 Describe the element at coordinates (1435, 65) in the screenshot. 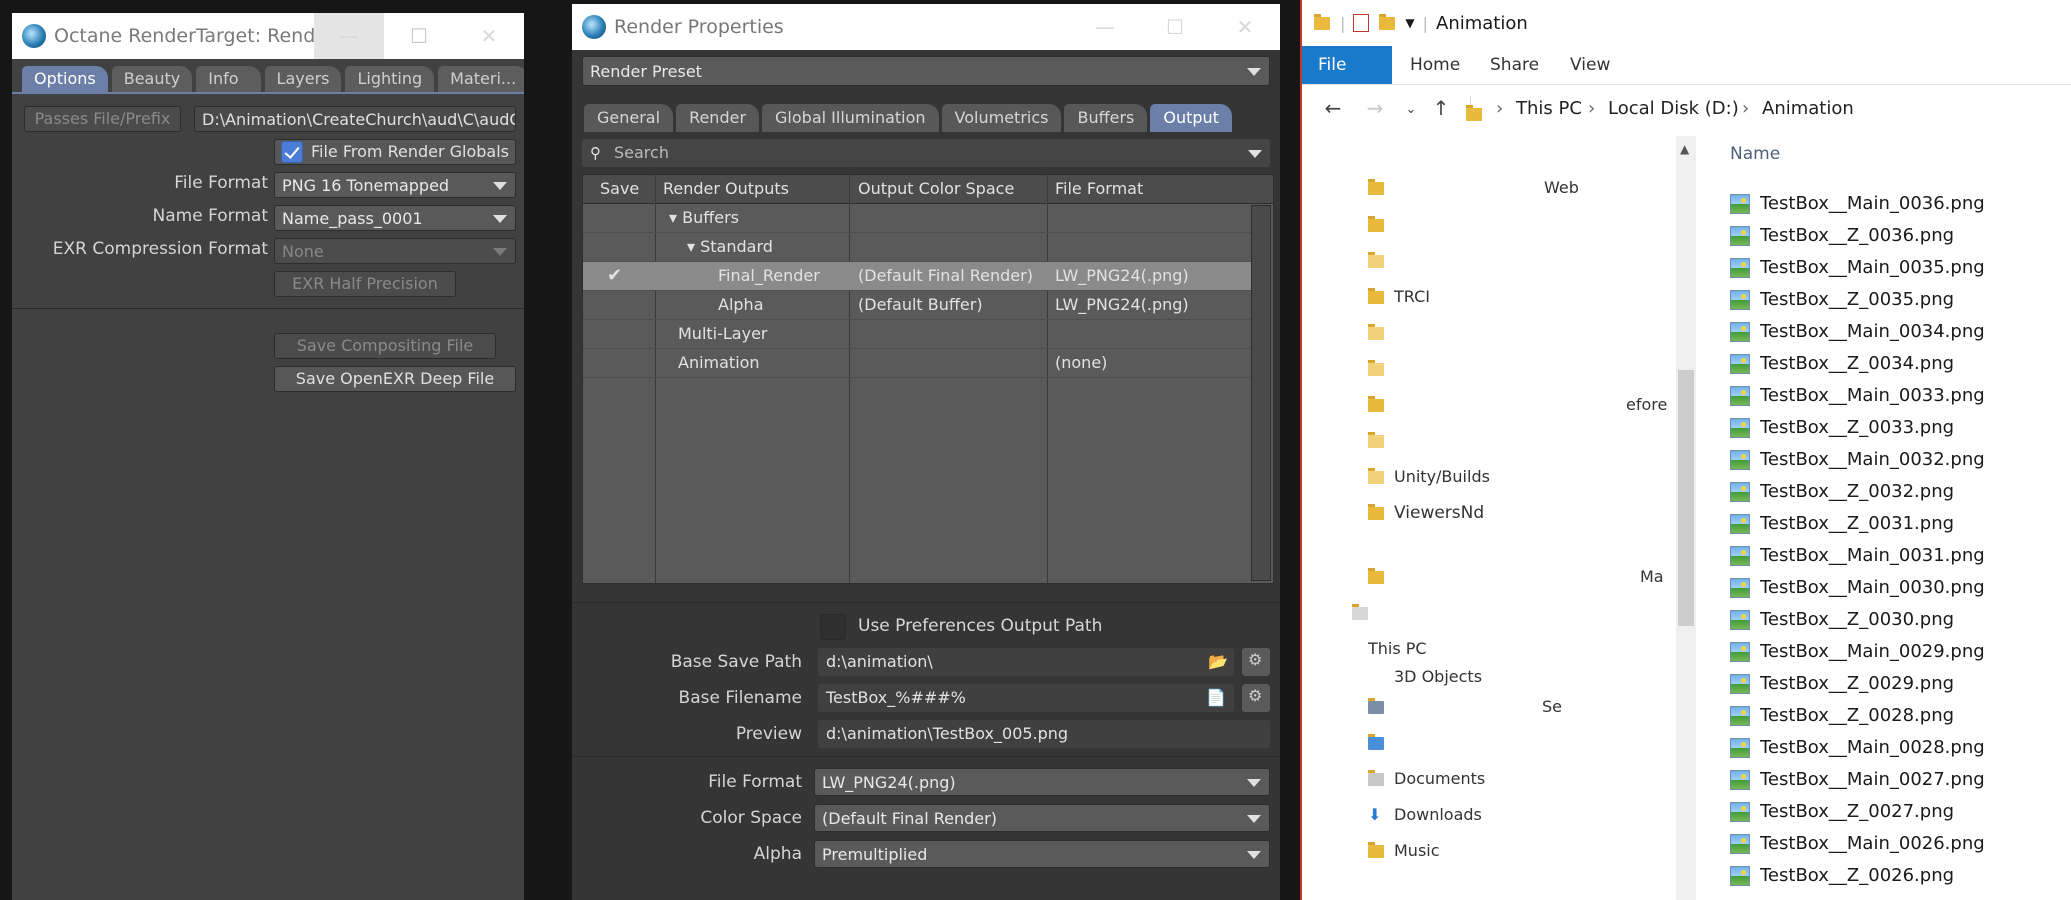

I see `ribbon-home-tab: Home` at that location.